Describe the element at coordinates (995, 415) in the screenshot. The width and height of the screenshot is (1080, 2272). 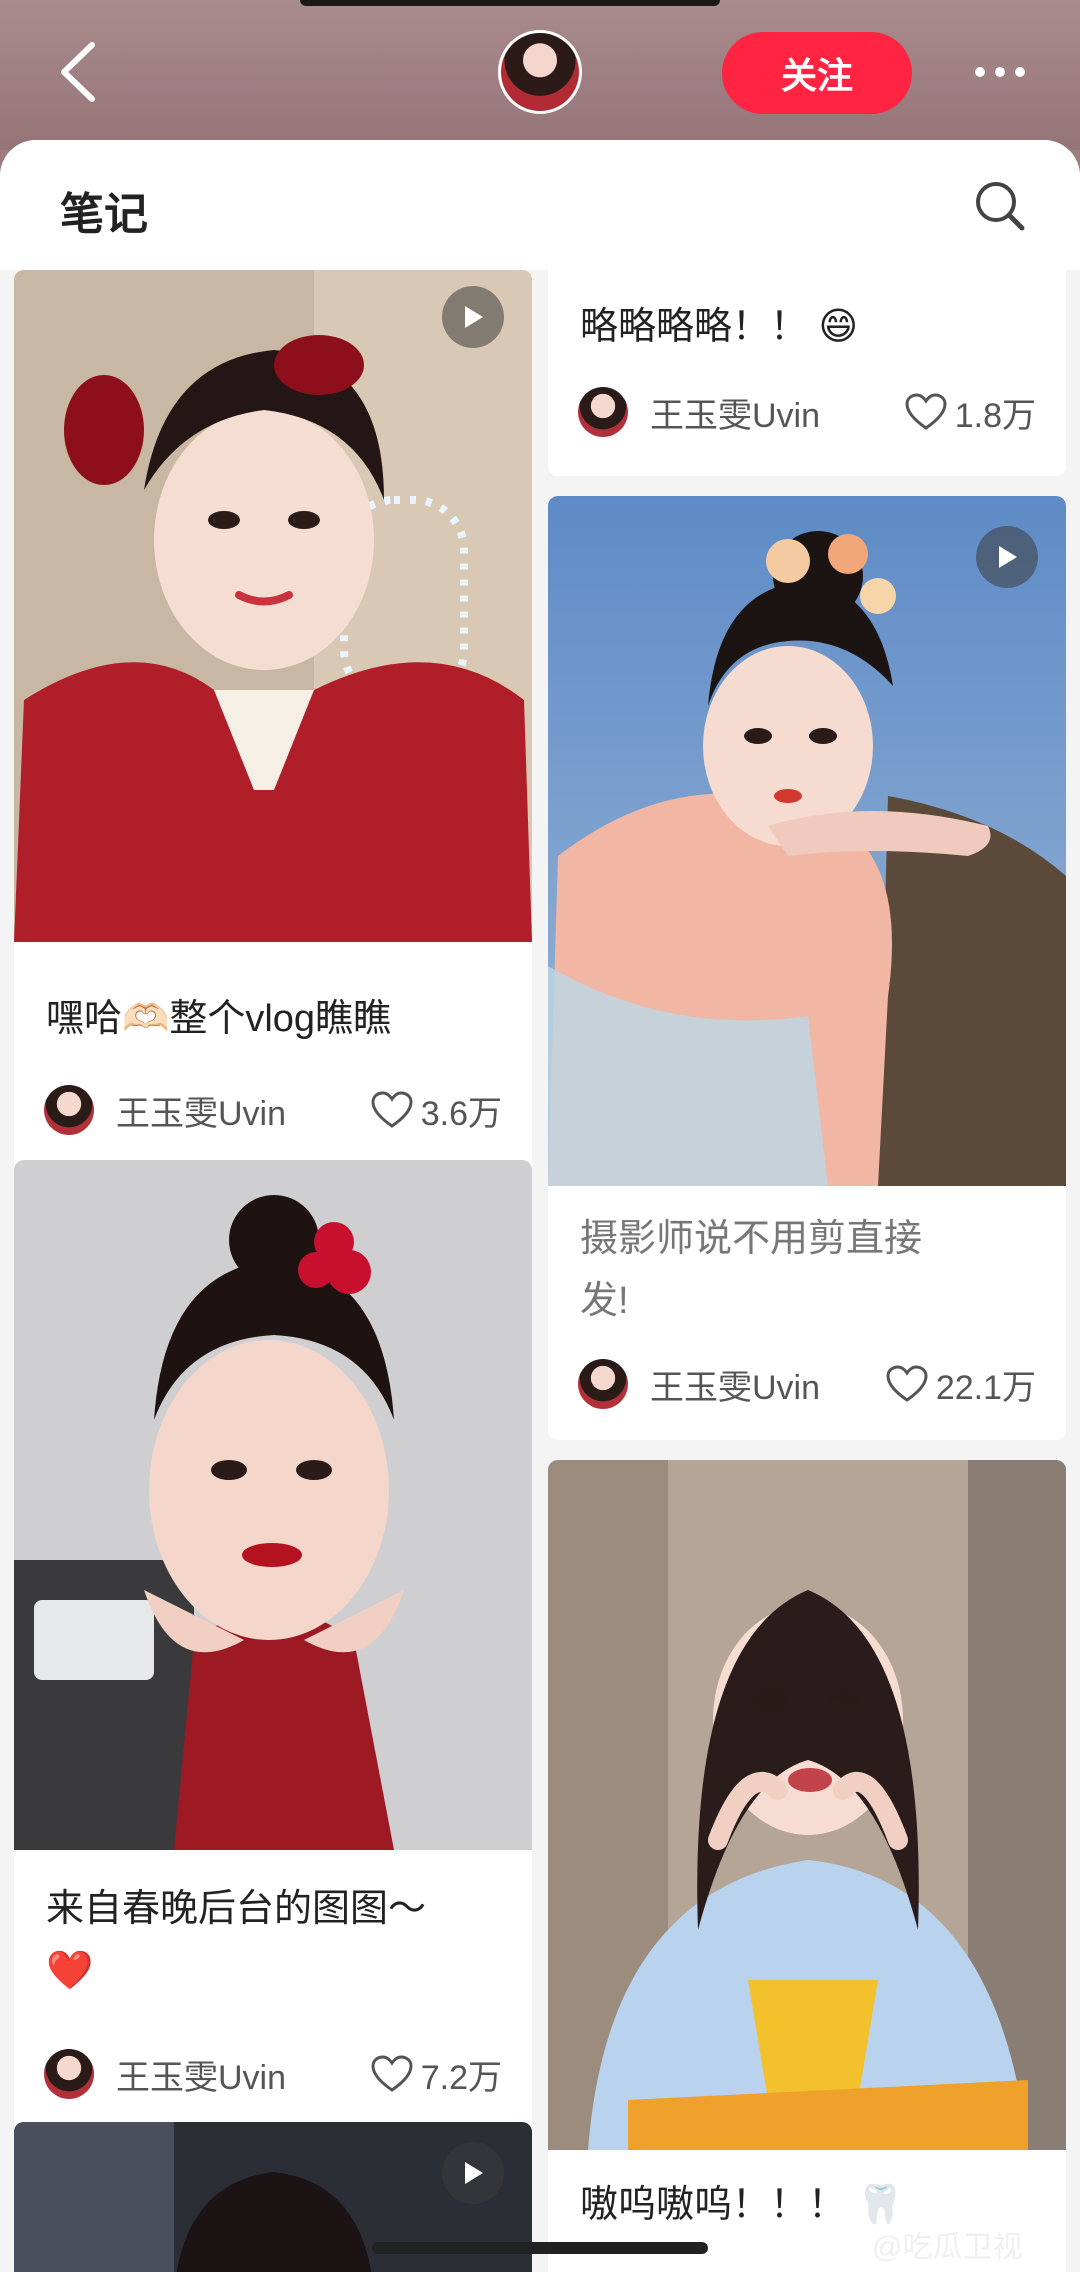
I see `like-count-value: 1.8万` at that location.